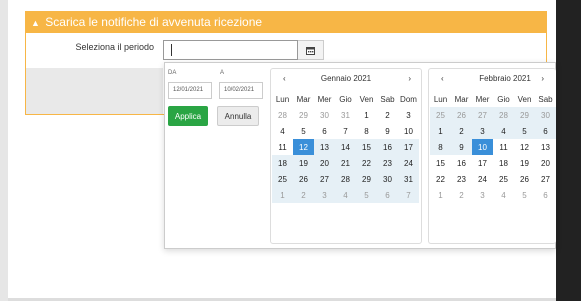 The height and width of the screenshot is (301, 581). I want to click on weekday-label: Lun, so click(440, 99).